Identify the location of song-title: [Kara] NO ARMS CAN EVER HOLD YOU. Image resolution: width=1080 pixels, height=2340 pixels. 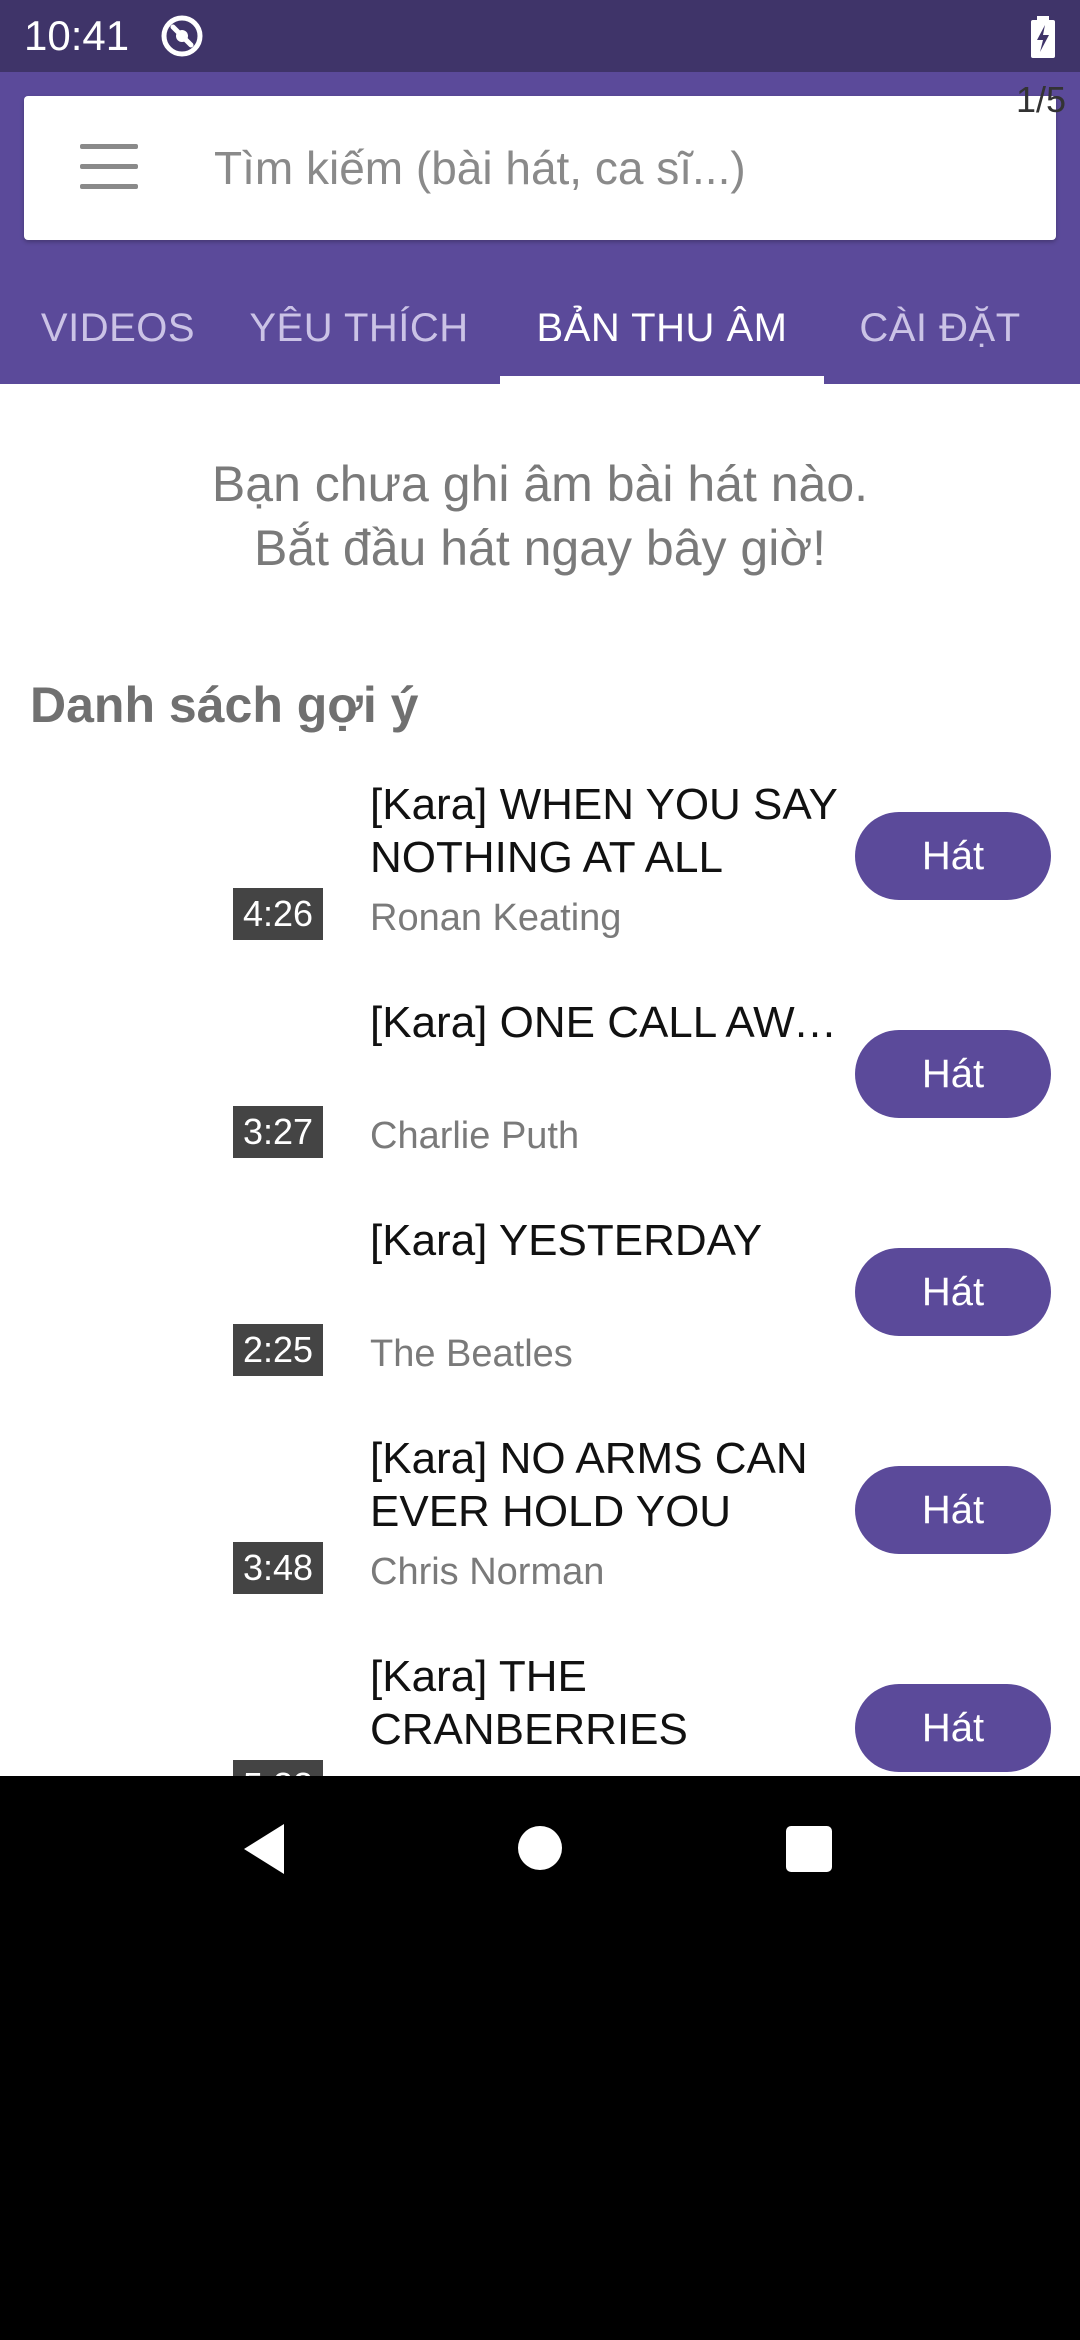
(606, 1485).